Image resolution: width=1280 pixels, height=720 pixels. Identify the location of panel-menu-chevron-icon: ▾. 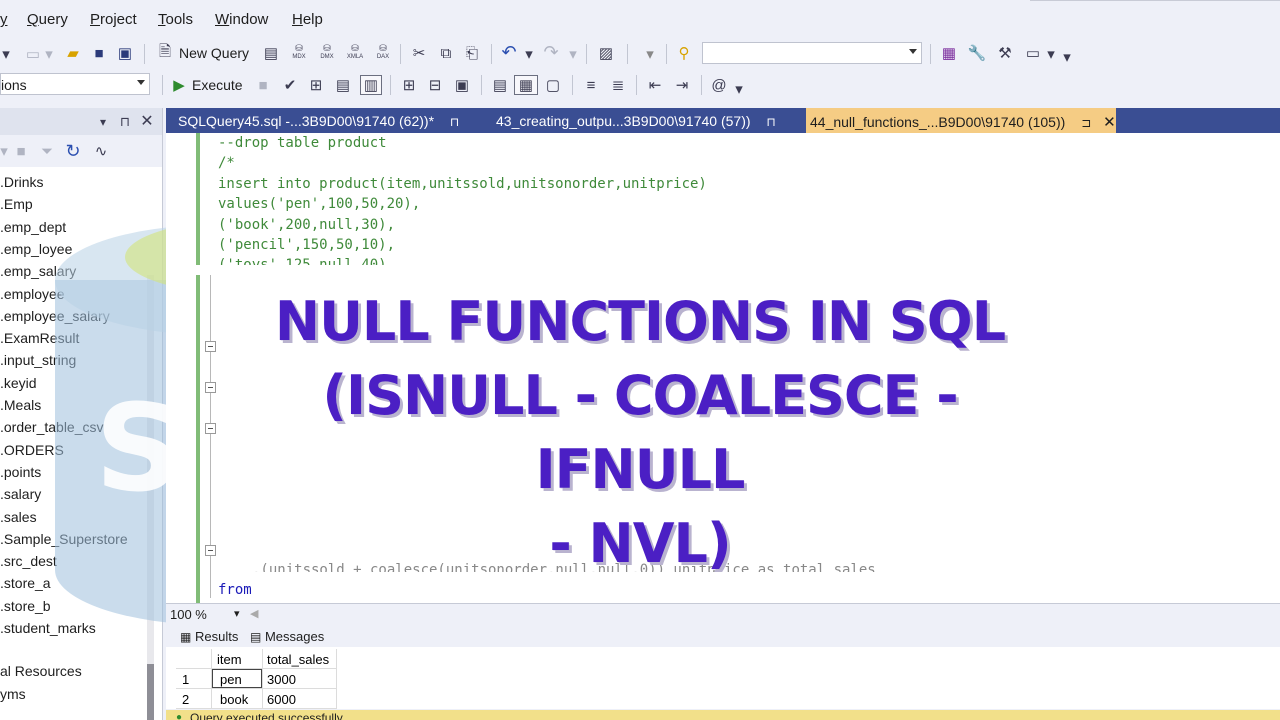
(103, 122).